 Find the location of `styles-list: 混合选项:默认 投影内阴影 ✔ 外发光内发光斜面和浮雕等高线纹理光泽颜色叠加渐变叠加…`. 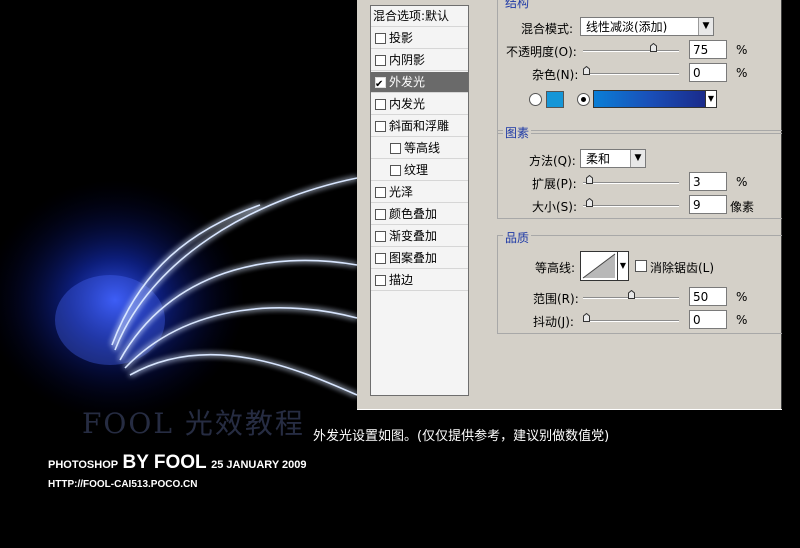

styles-list: 混合选项:默认 投影内阴影 ✔ 外发光内发光斜面和浮雕等高线纹理光泽颜色叠加渐变叠加… is located at coordinates (419, 200).